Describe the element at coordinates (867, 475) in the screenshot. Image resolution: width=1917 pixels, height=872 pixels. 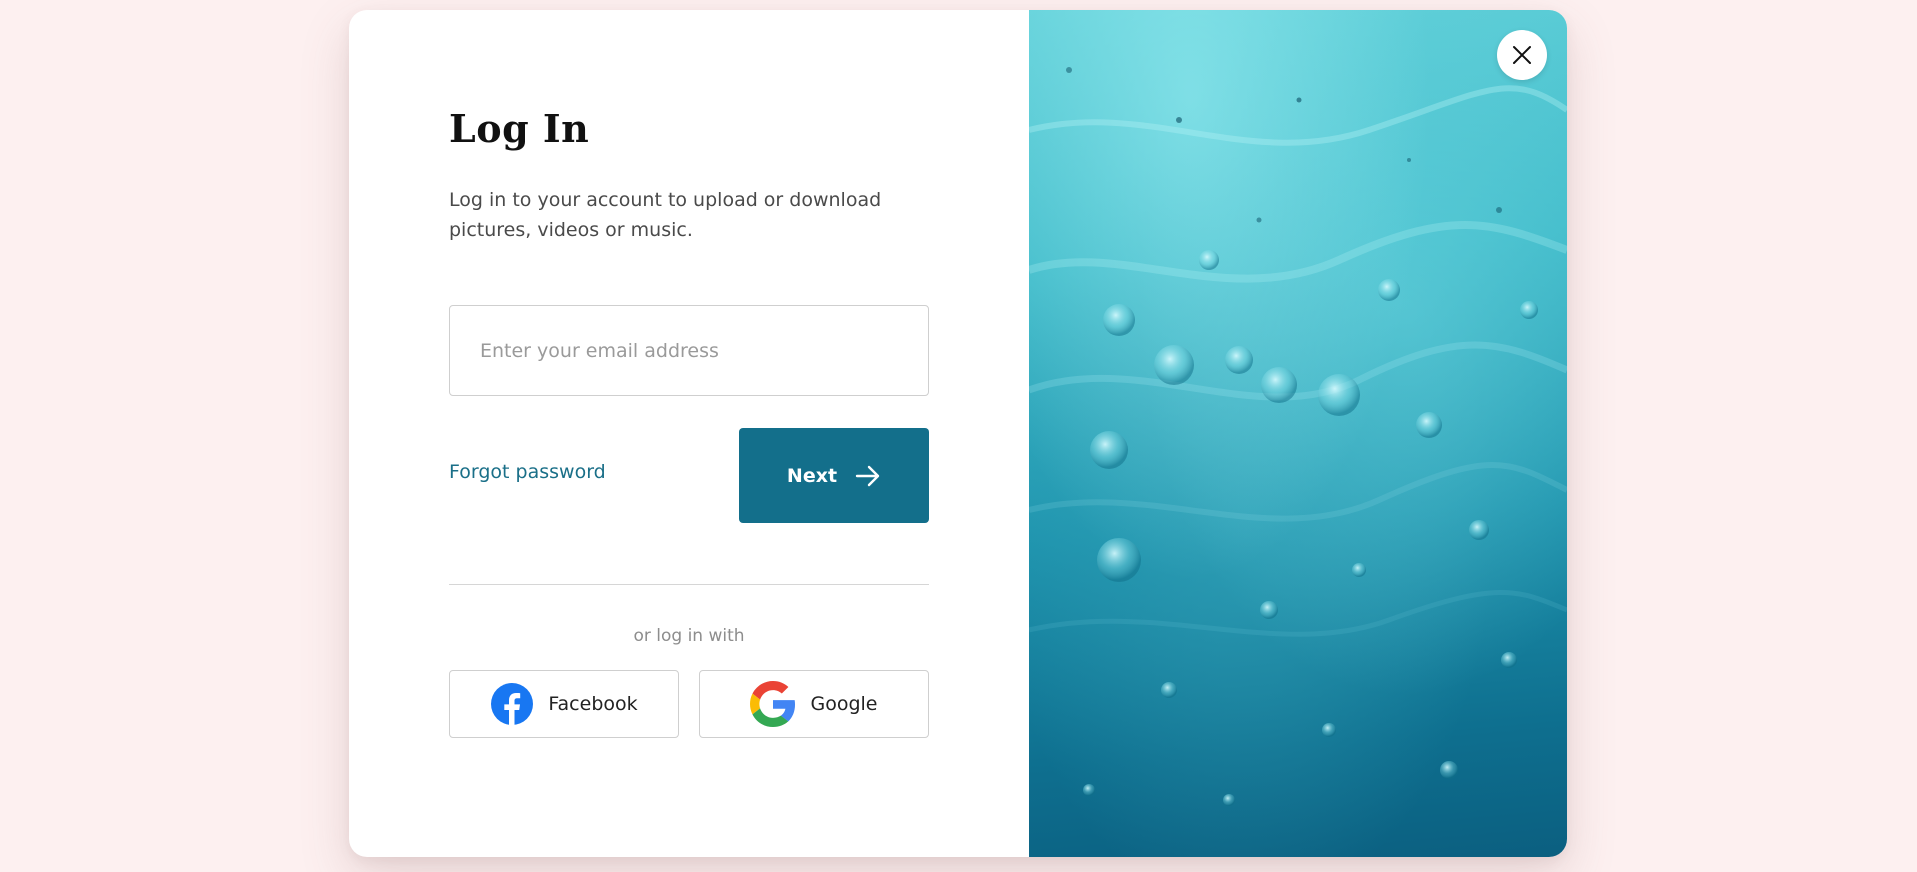
I see `arrow-right-icon` at that location.